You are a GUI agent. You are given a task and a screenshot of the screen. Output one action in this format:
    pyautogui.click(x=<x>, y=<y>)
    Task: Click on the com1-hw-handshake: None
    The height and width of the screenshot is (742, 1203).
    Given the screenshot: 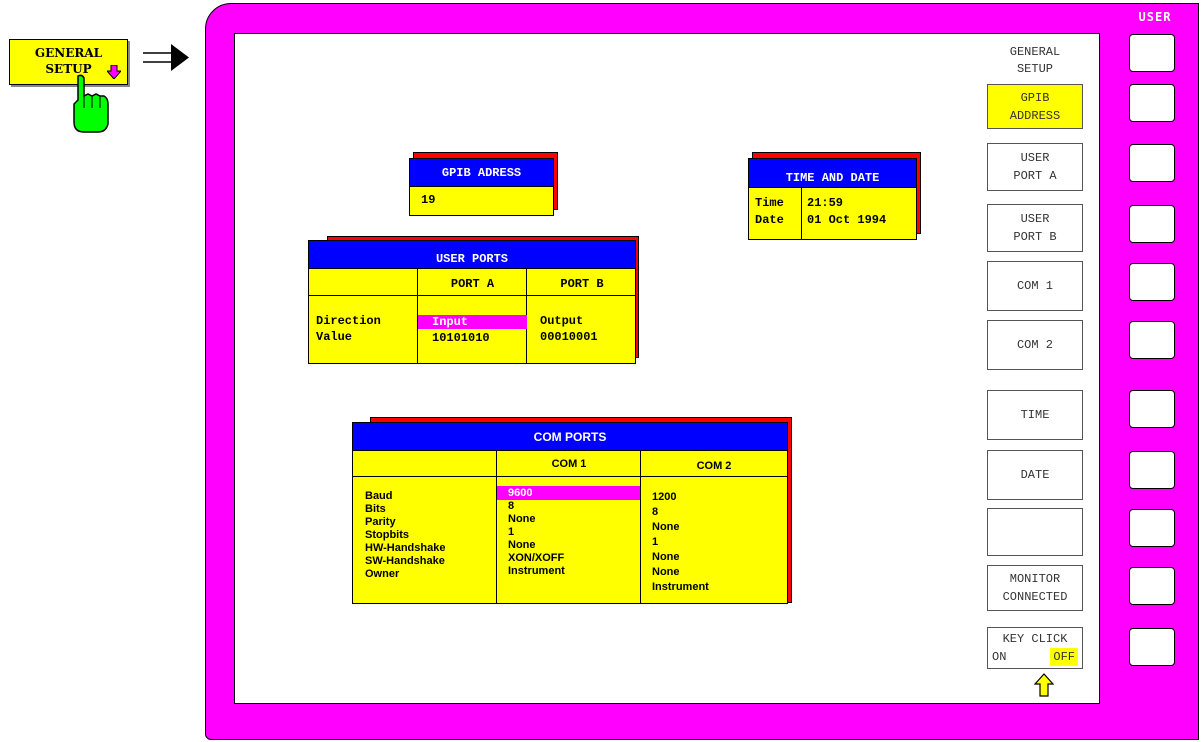 What is the action you would take?
    pyautogui.click(x=568, y=545)
    